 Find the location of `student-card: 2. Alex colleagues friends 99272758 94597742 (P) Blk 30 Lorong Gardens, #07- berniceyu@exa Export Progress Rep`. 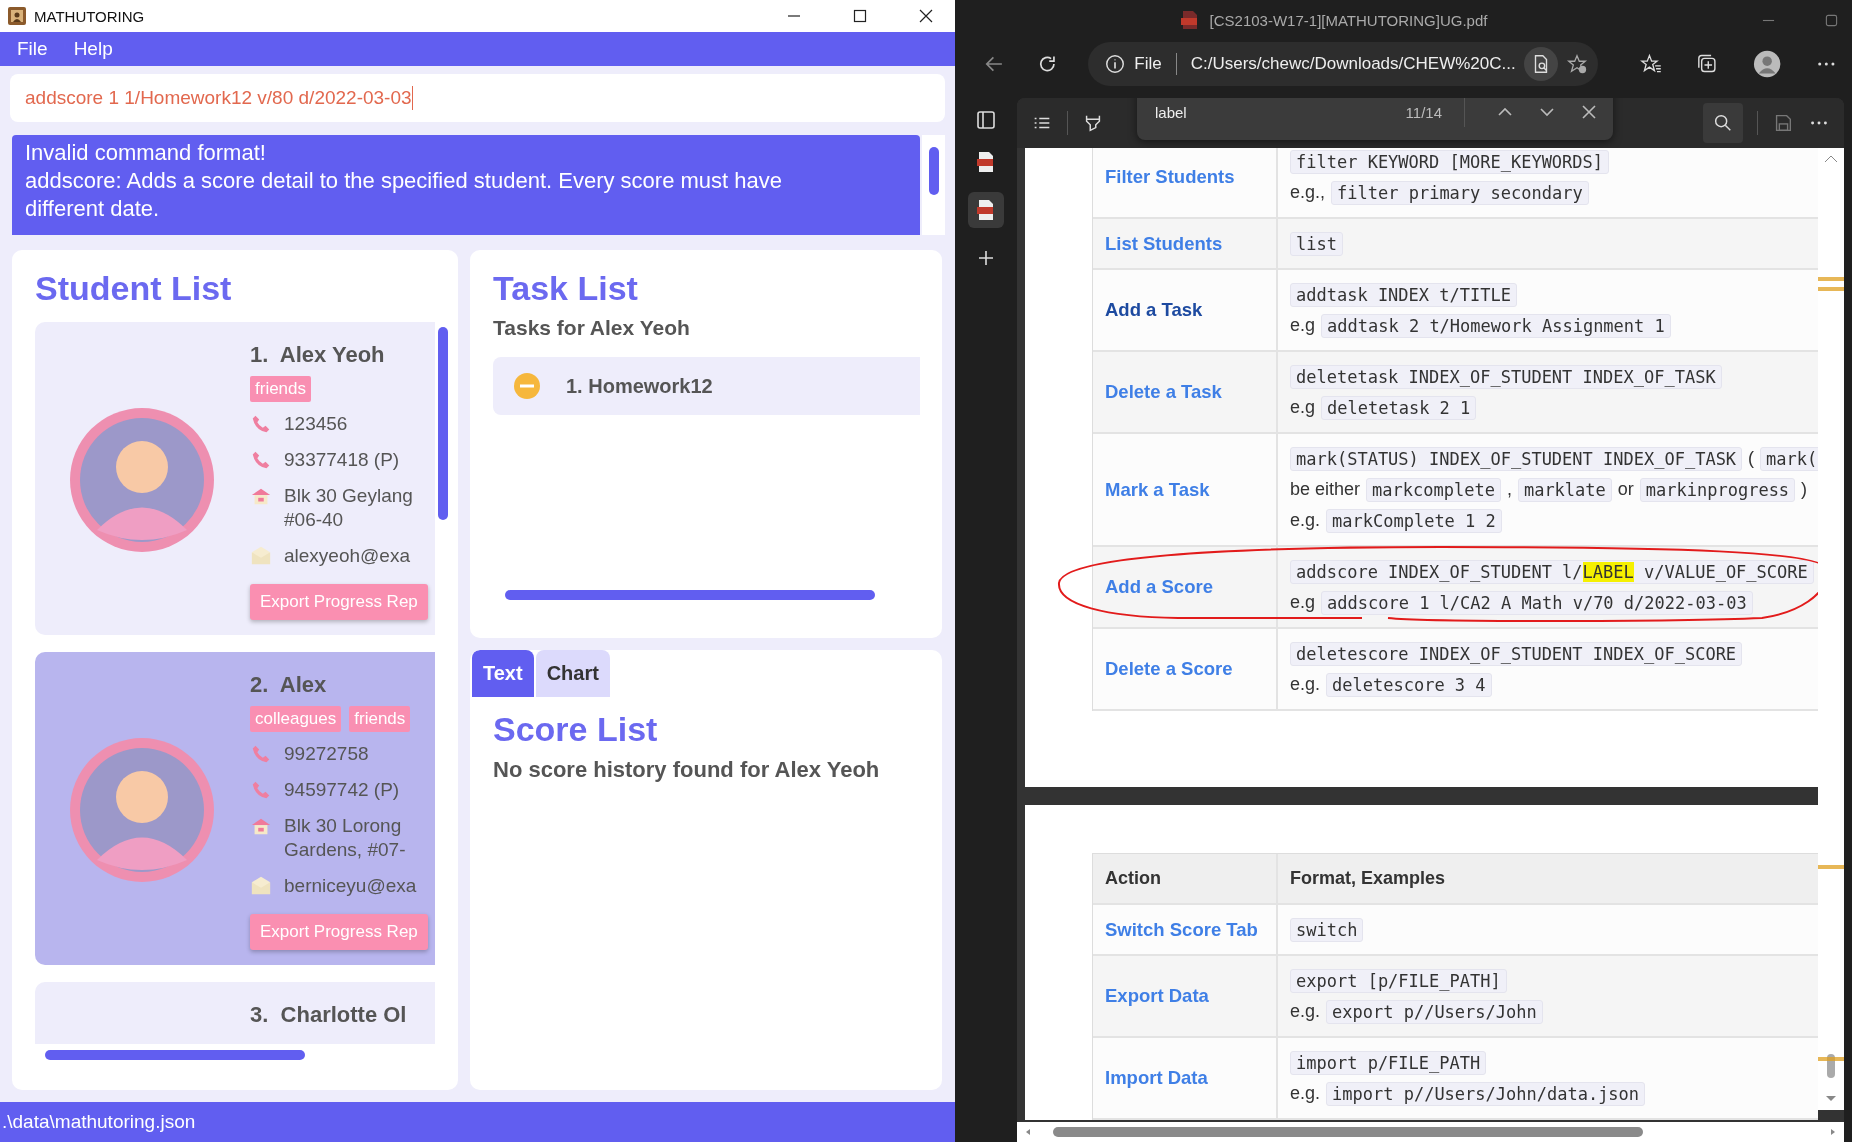

student-card: 2. Alex colleagues friends 99272758 94597742 (P) Blk 30 Lorong Gardens, #07- berniceyu@exa Export Progress Rep is located at coordinates (235, 808).